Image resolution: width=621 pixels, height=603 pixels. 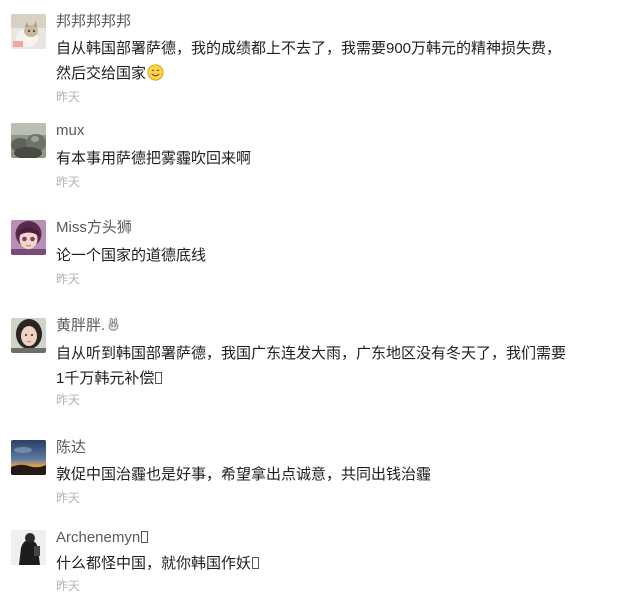 I want to click on girl-avatar-icon, so click(x=28, y=237).